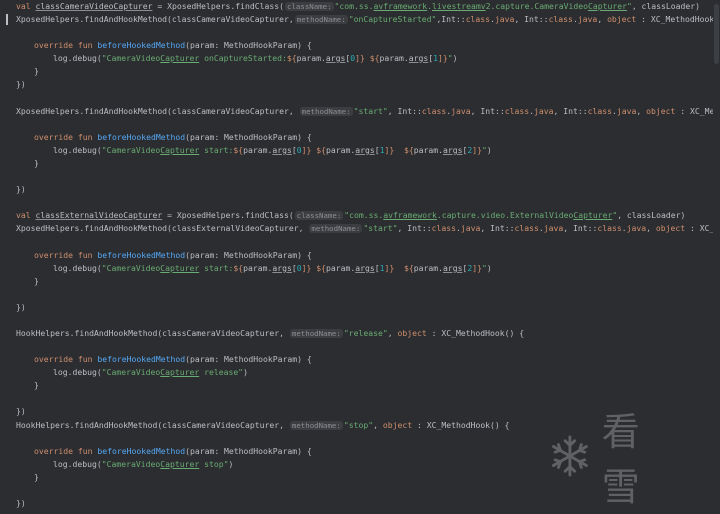 The image size is (720, 514). What do you see at coordinates (99, 215) in the screenshot?
I see `variable-name: classExternalVideoCapturer` at bounding box center [99, 215].